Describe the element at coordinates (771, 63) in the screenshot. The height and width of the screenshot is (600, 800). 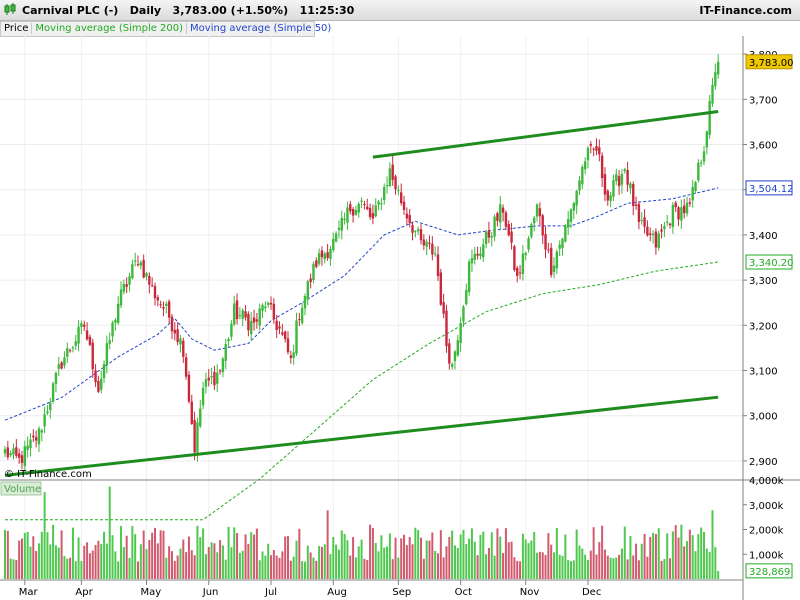
I see `last-price-badge: 3,783.00` at that location.